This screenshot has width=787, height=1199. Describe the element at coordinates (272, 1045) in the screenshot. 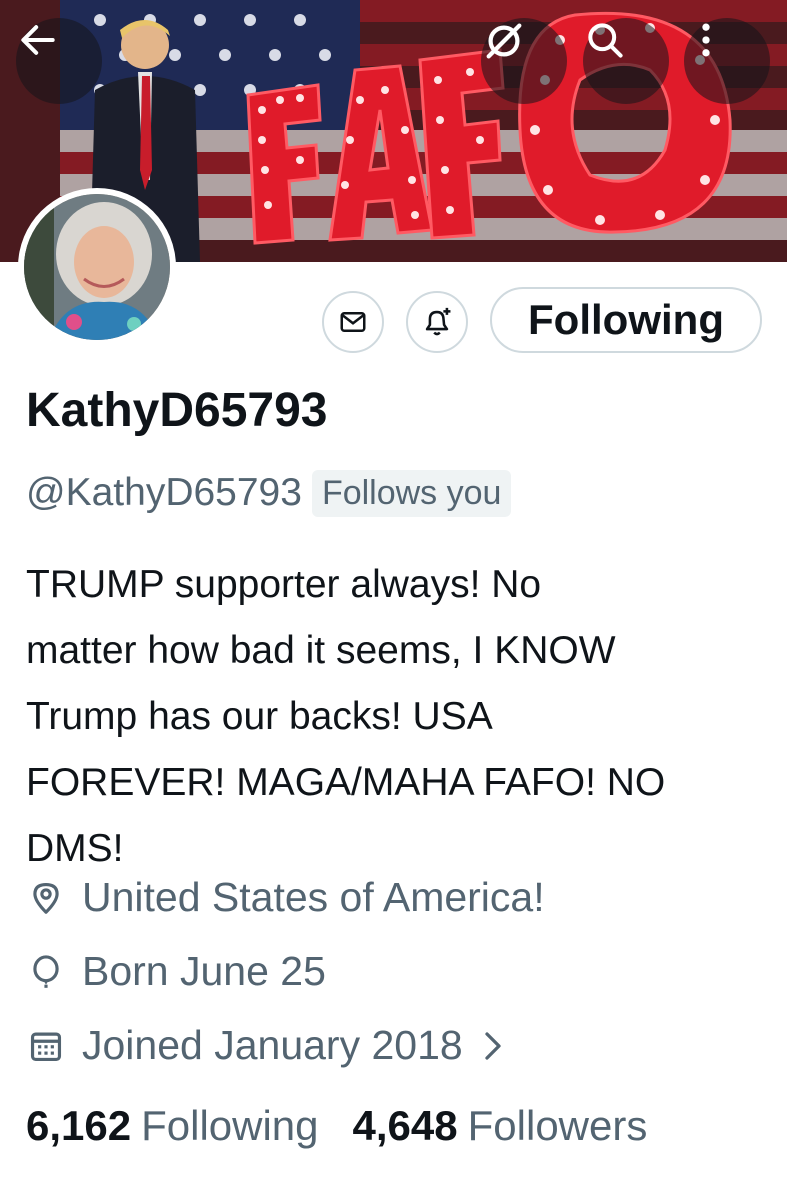

I see `joined-text: Joined January 2018` at that location.